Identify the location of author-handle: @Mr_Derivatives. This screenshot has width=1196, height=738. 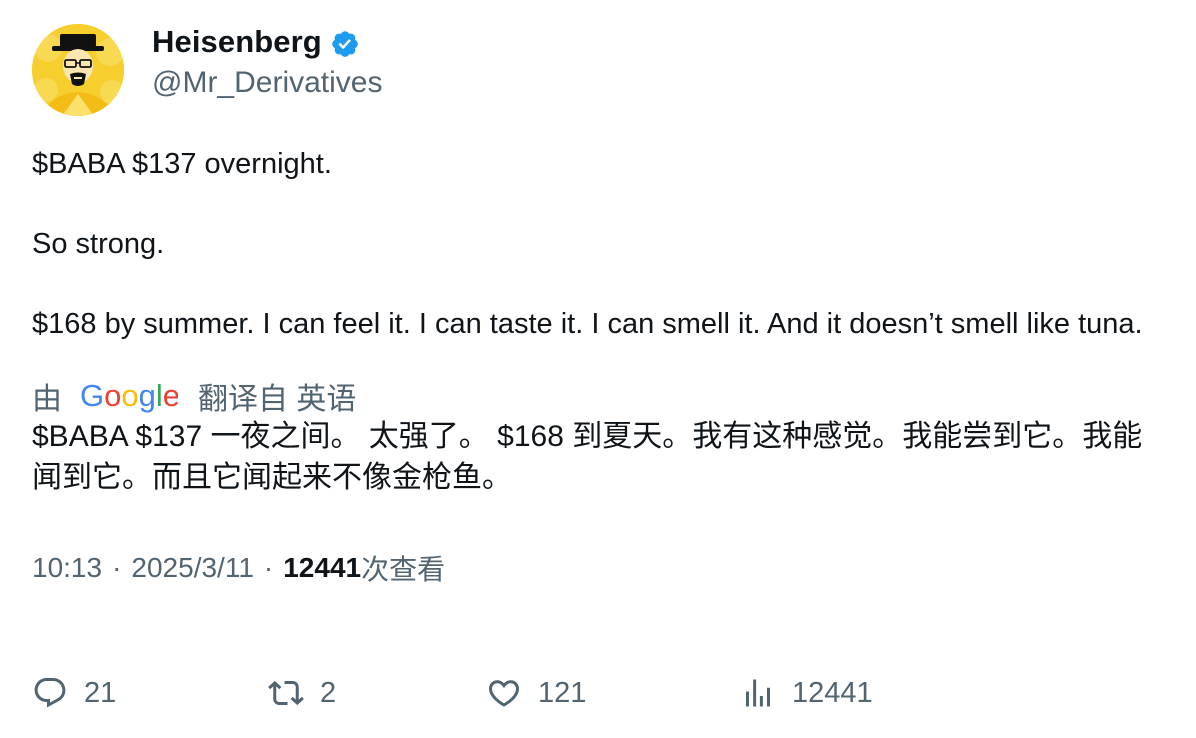
(267, 83).